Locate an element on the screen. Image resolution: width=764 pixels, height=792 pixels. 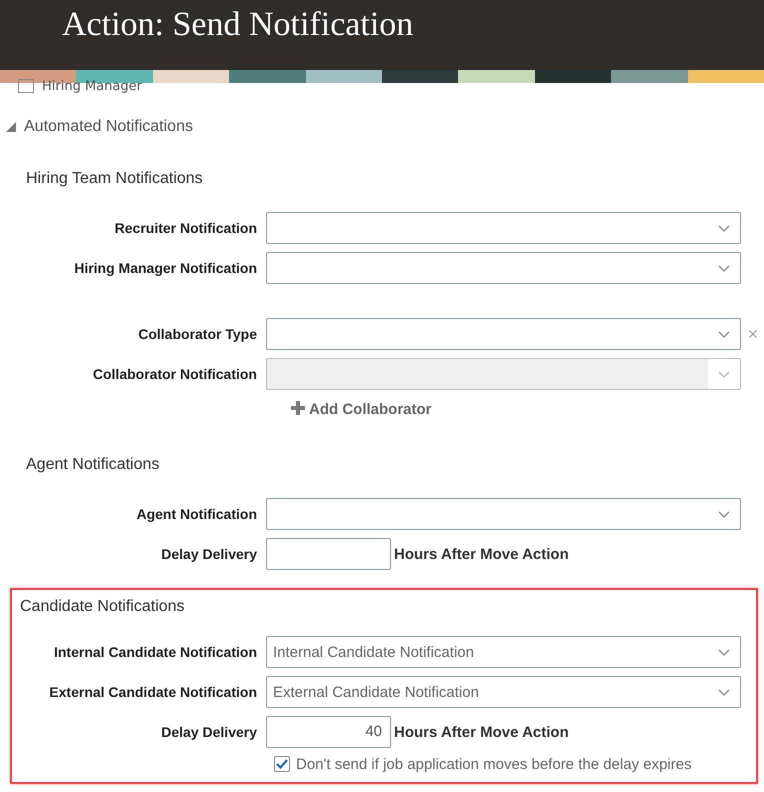
dropdown-field: Internal Candidate Notification is located at coordinates (503, 652).